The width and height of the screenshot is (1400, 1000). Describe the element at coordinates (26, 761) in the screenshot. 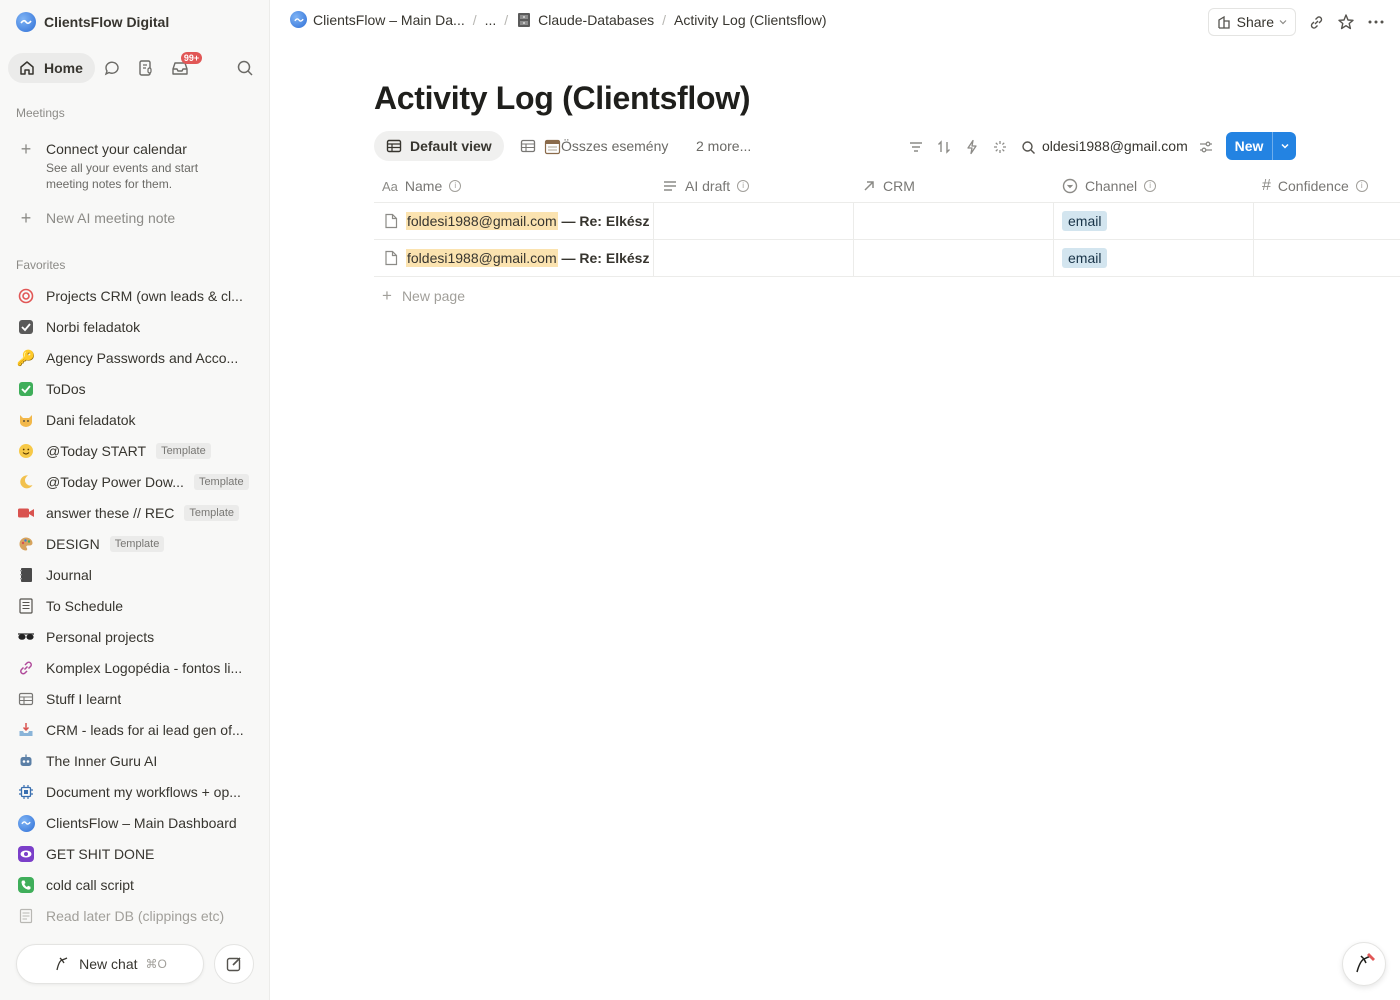

I see `robot-icon` at that location.